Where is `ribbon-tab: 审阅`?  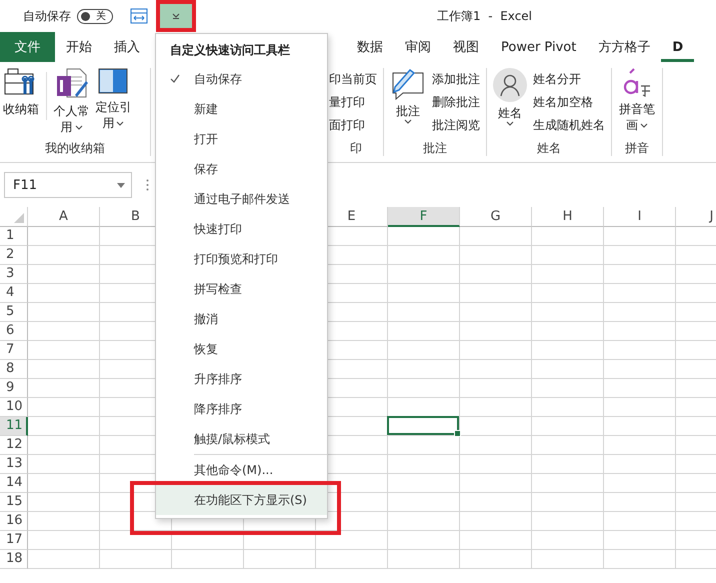 ribbon-tab: 审阅 is located at coordinates (418, 47).